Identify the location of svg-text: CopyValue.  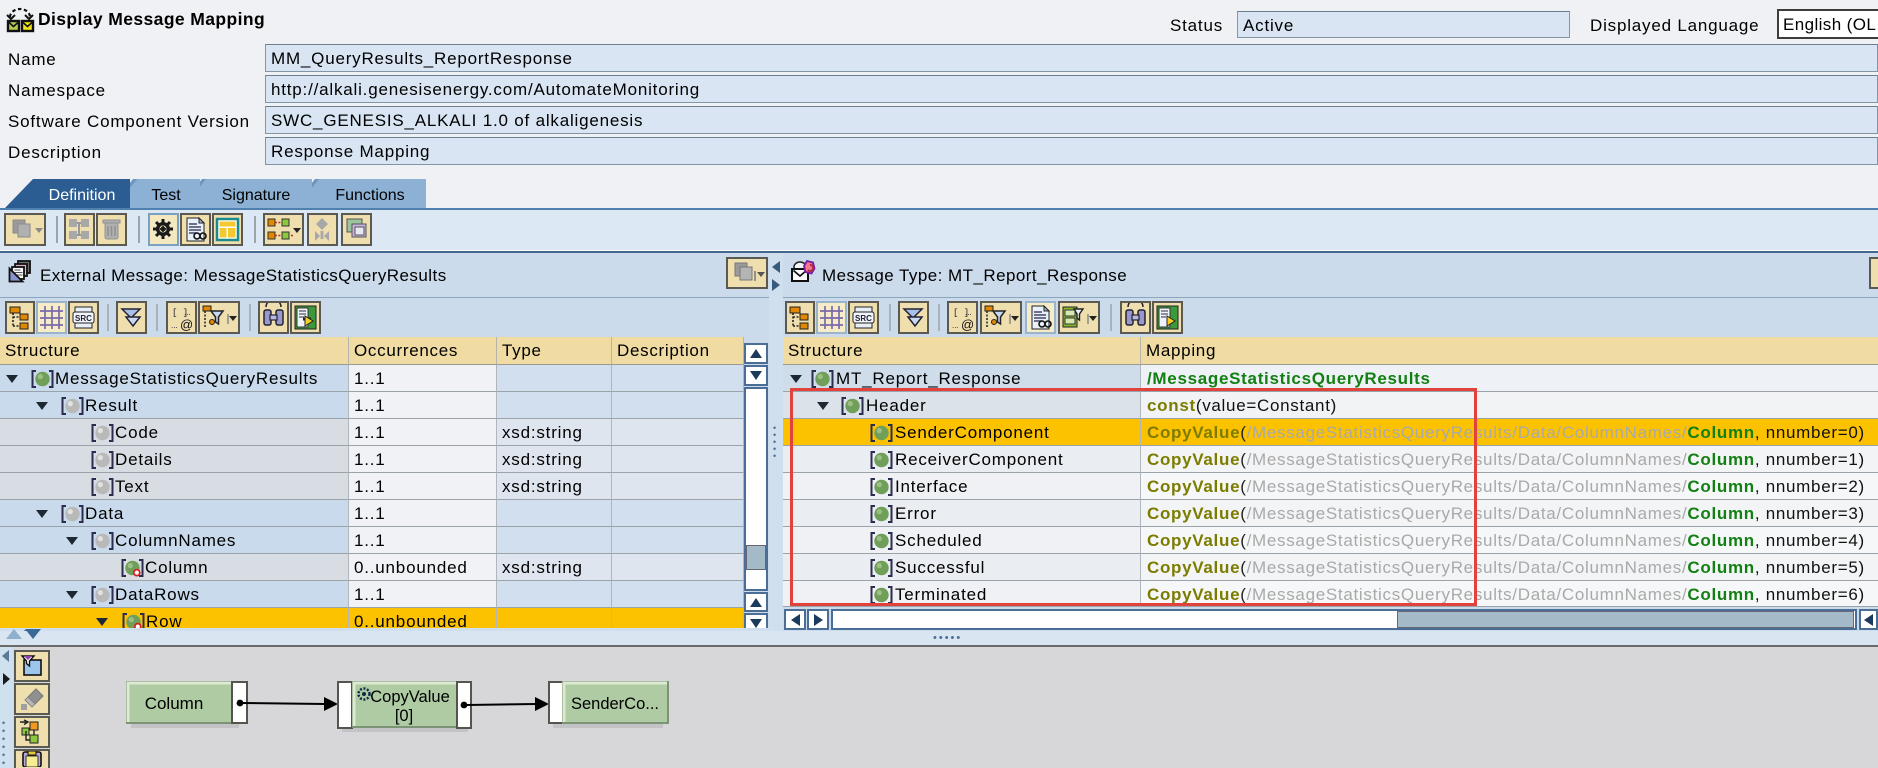
(410, 697).